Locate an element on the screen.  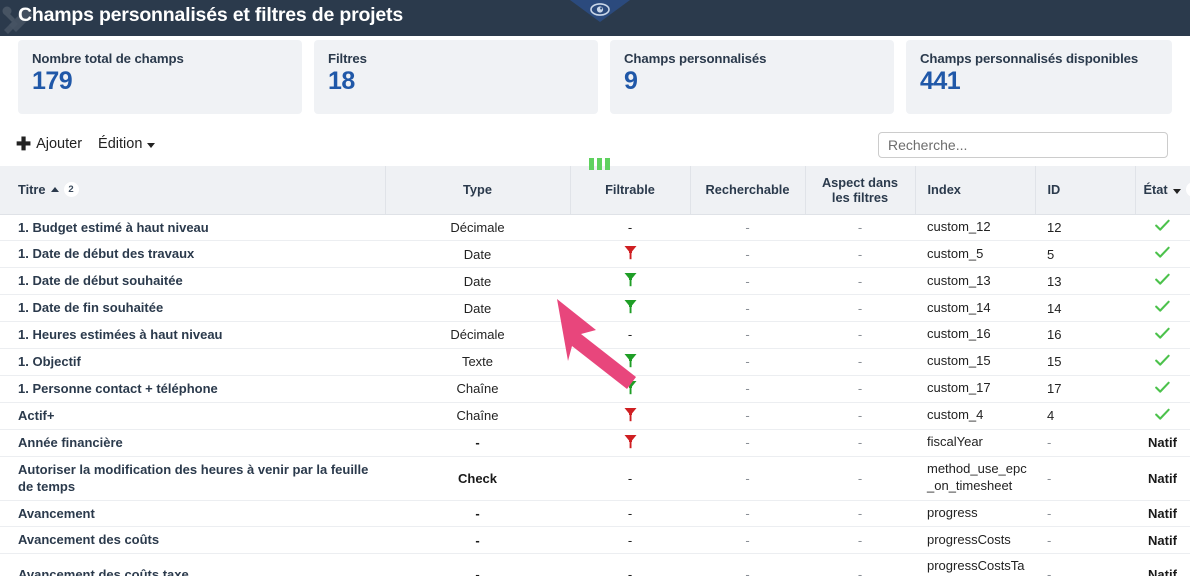
stat-card-filters: Filtres 18 is located at coordinates (456, 77).